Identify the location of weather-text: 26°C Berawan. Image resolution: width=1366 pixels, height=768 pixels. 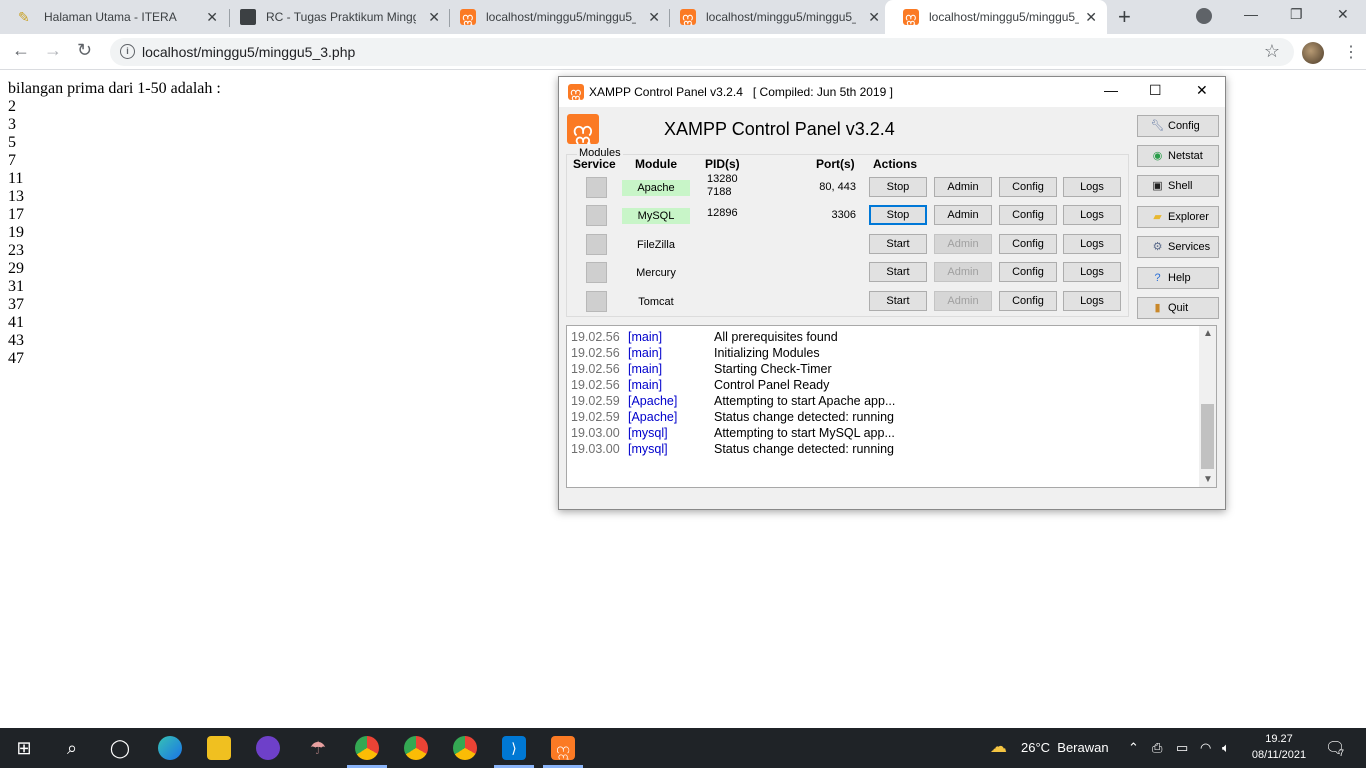
(1065, 747).